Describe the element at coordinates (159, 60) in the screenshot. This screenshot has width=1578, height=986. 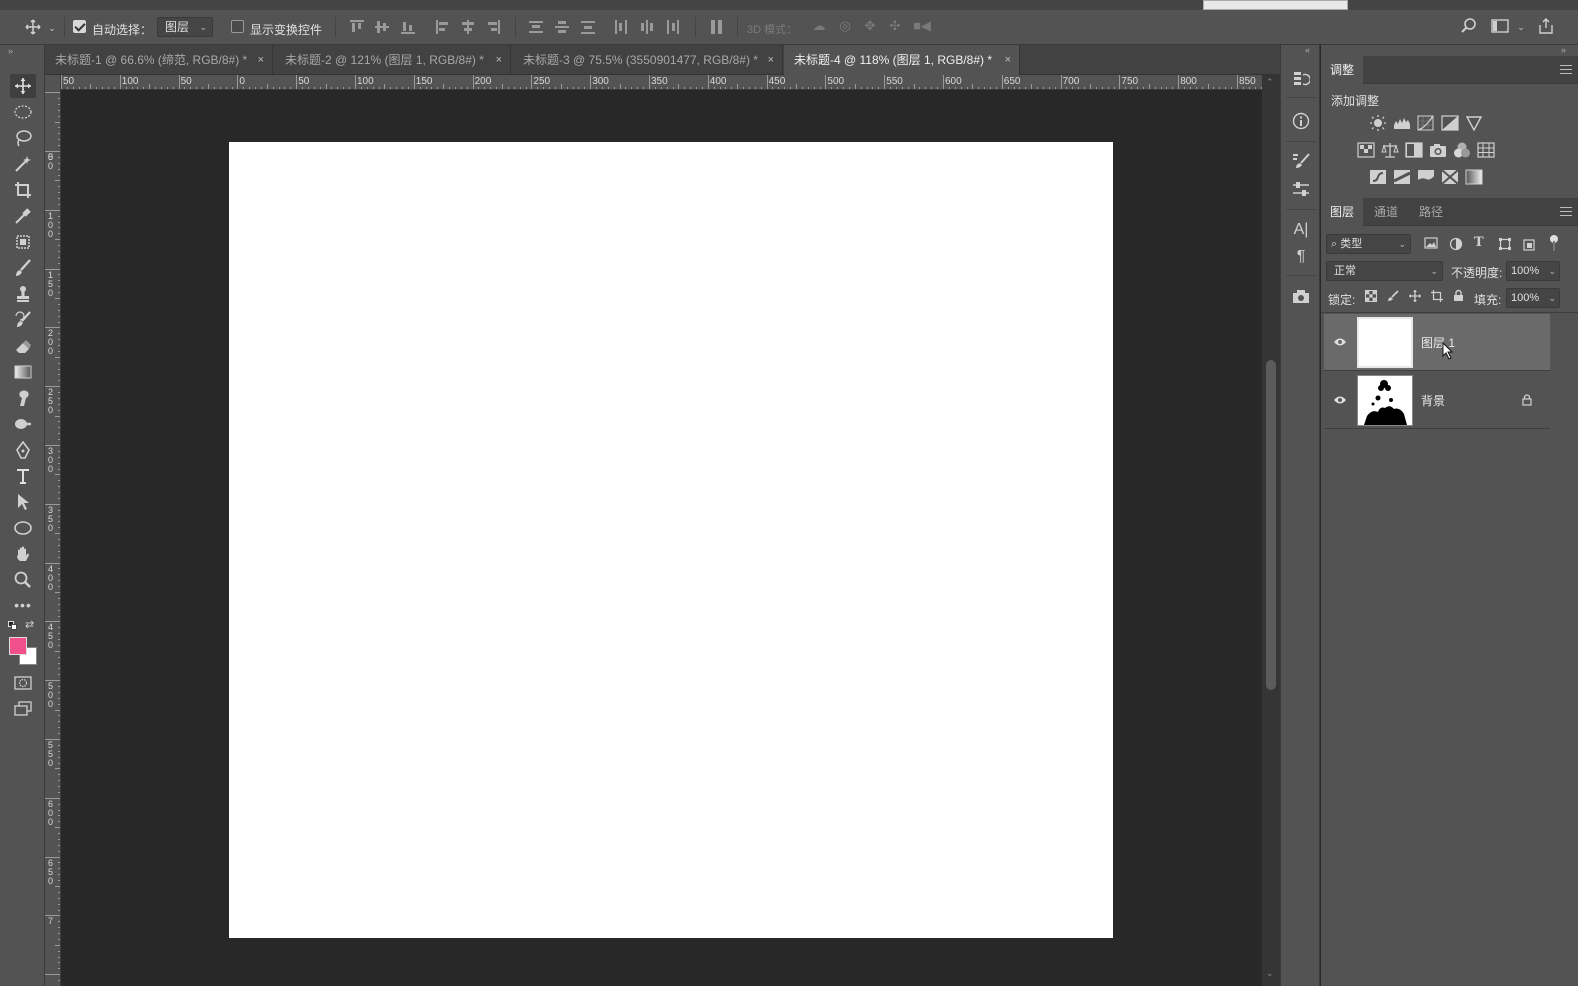
I see `doc-tab-1: 未标题-1 @ 66.6% (缔范, RGB/8#) * ×` at that location.